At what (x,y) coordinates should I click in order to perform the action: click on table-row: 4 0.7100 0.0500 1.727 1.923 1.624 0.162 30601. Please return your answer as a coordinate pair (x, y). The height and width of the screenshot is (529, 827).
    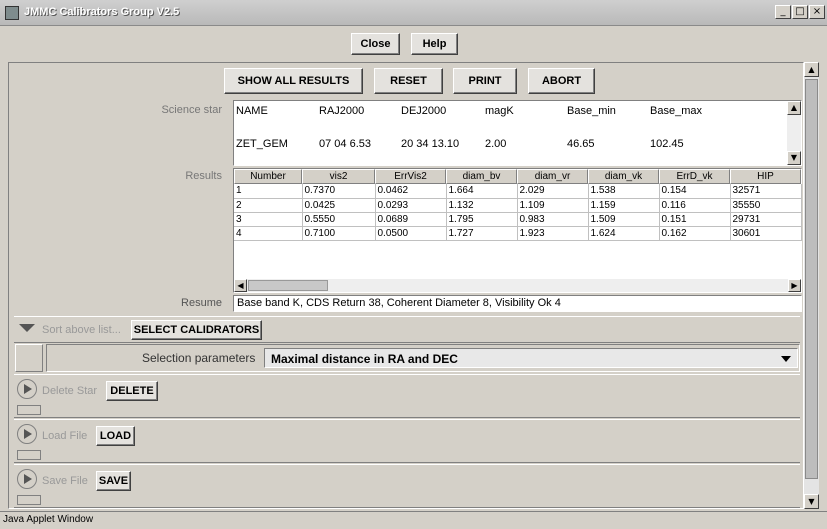
    Looking at the image, I should click on (518, 233).